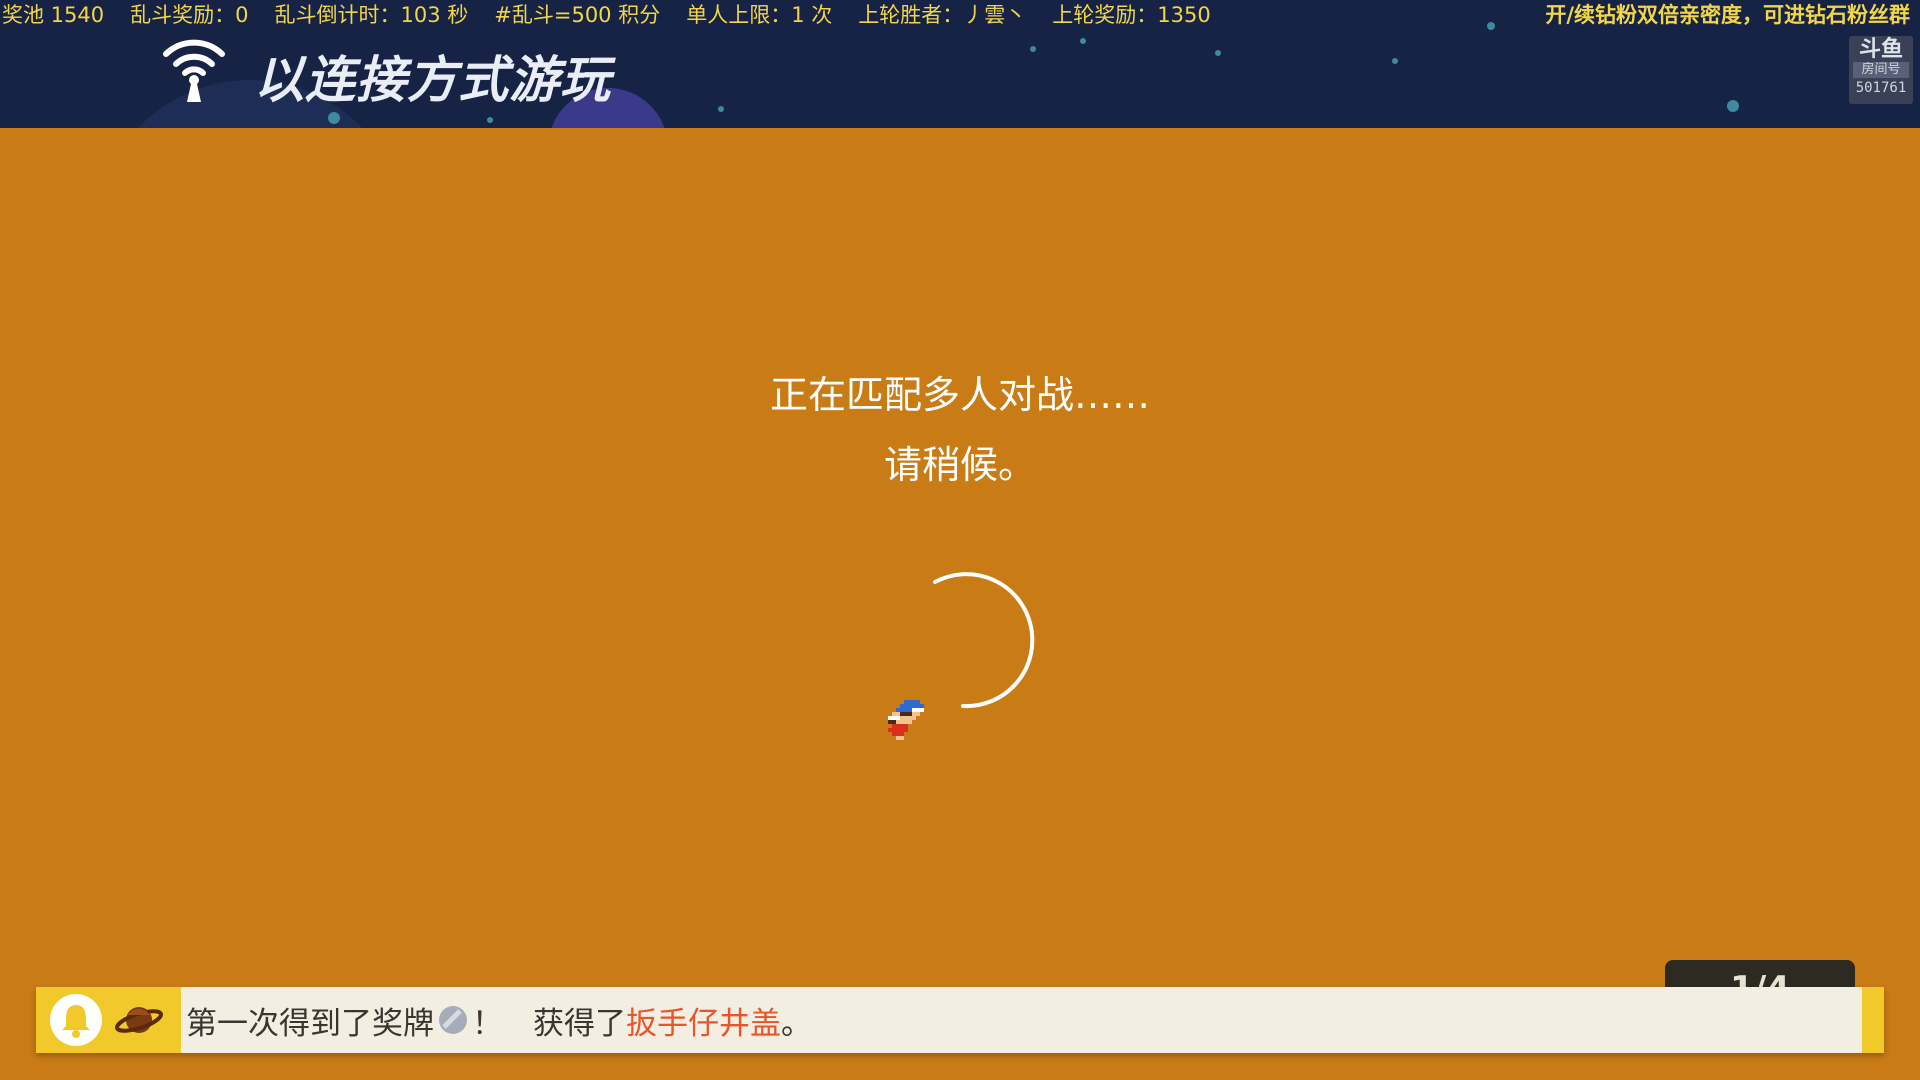 The image size is (1920, 1080). What do you see at coordinates (1881, 88) in the screenshot?
I see `room-number: 501761` at bounding box center [1881, 88].